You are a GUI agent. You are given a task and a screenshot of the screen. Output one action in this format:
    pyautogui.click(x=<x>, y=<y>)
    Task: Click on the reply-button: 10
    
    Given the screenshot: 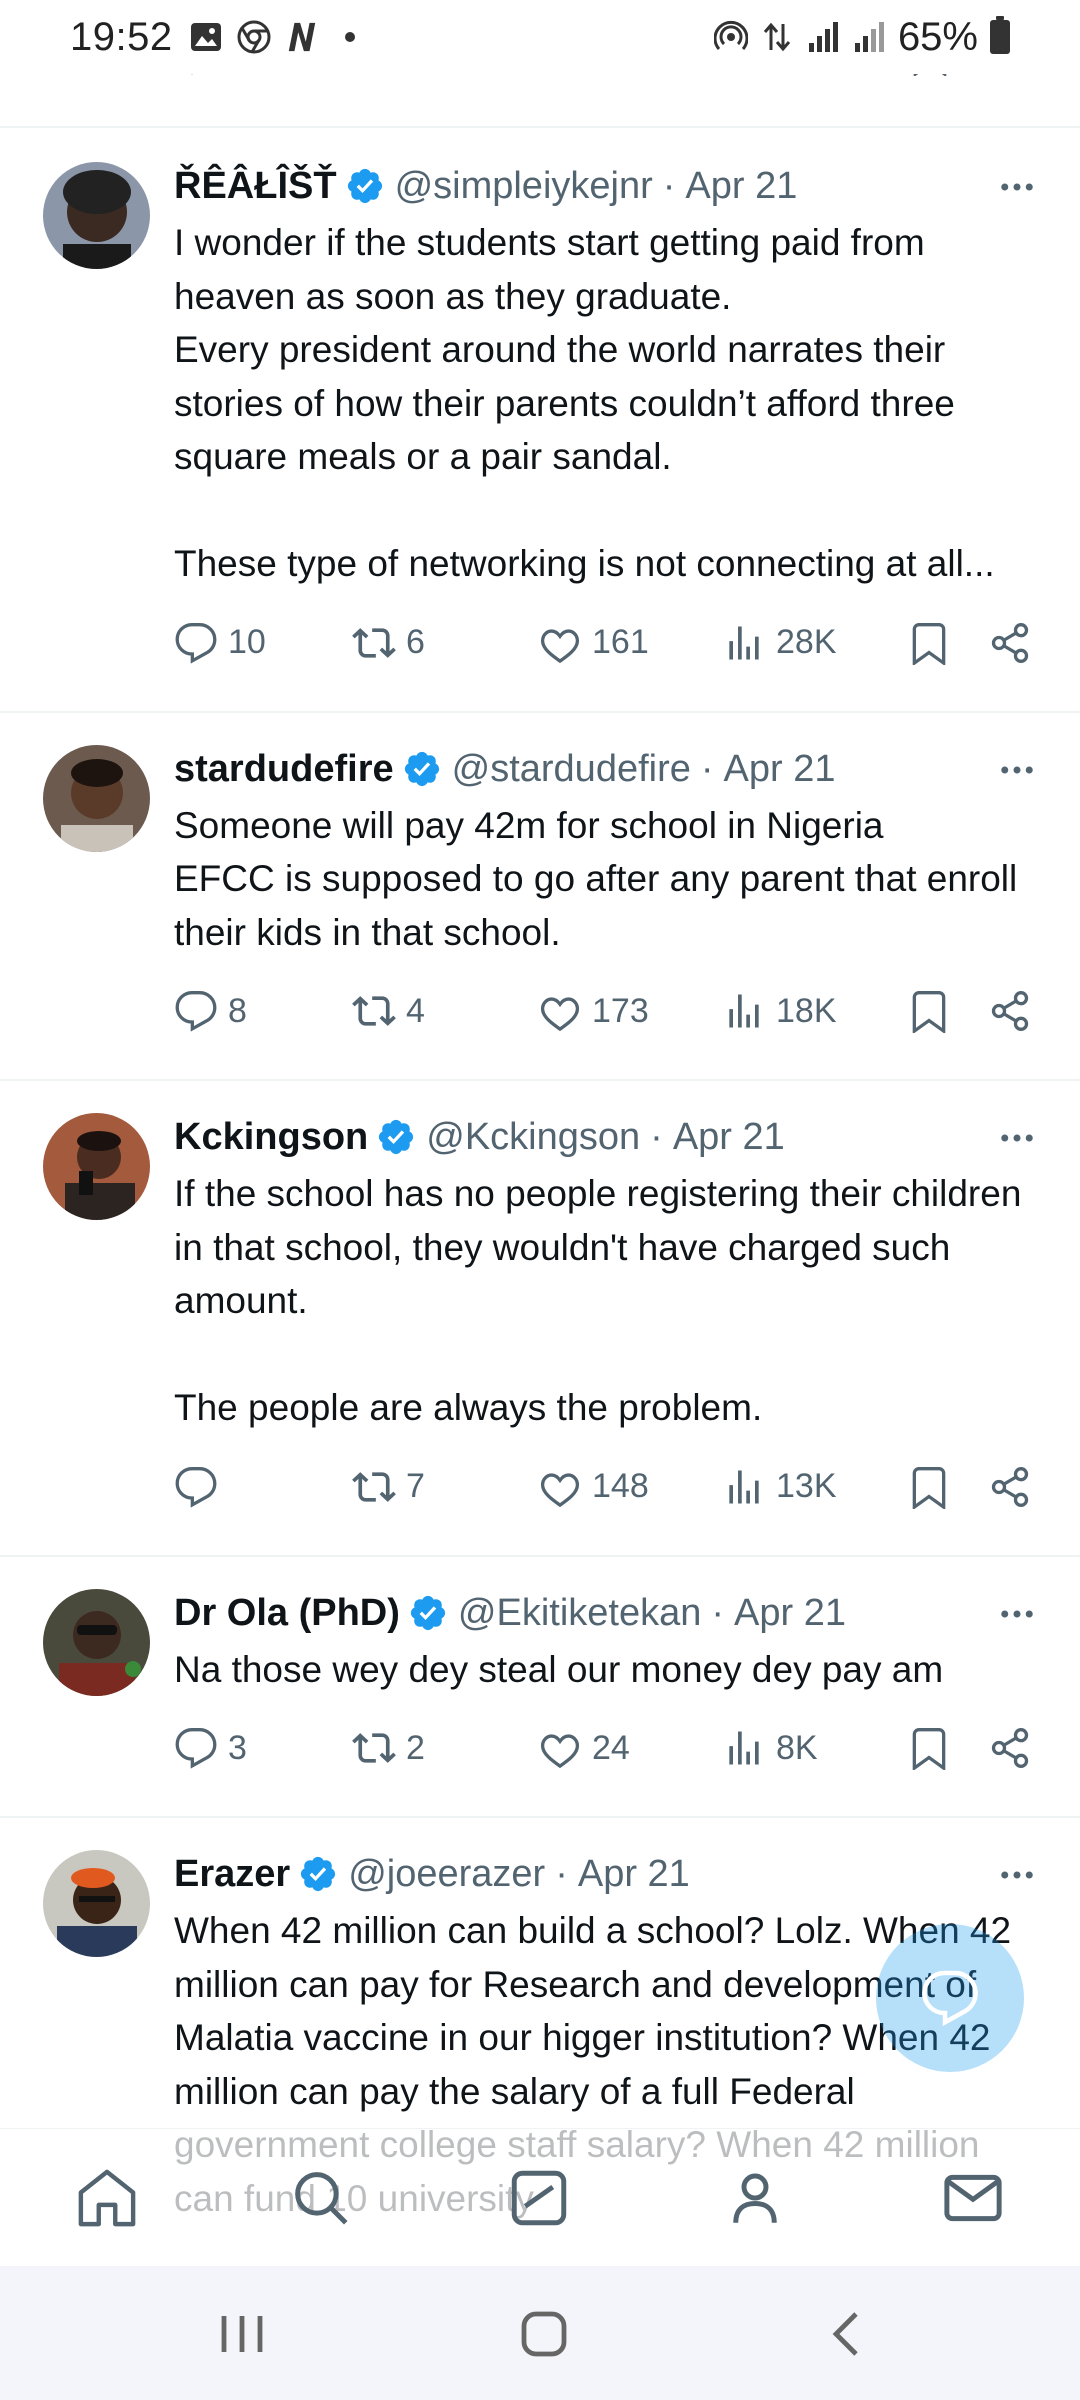 What is the action you would take?
    pyautogui.click(x=220, y=643)
    